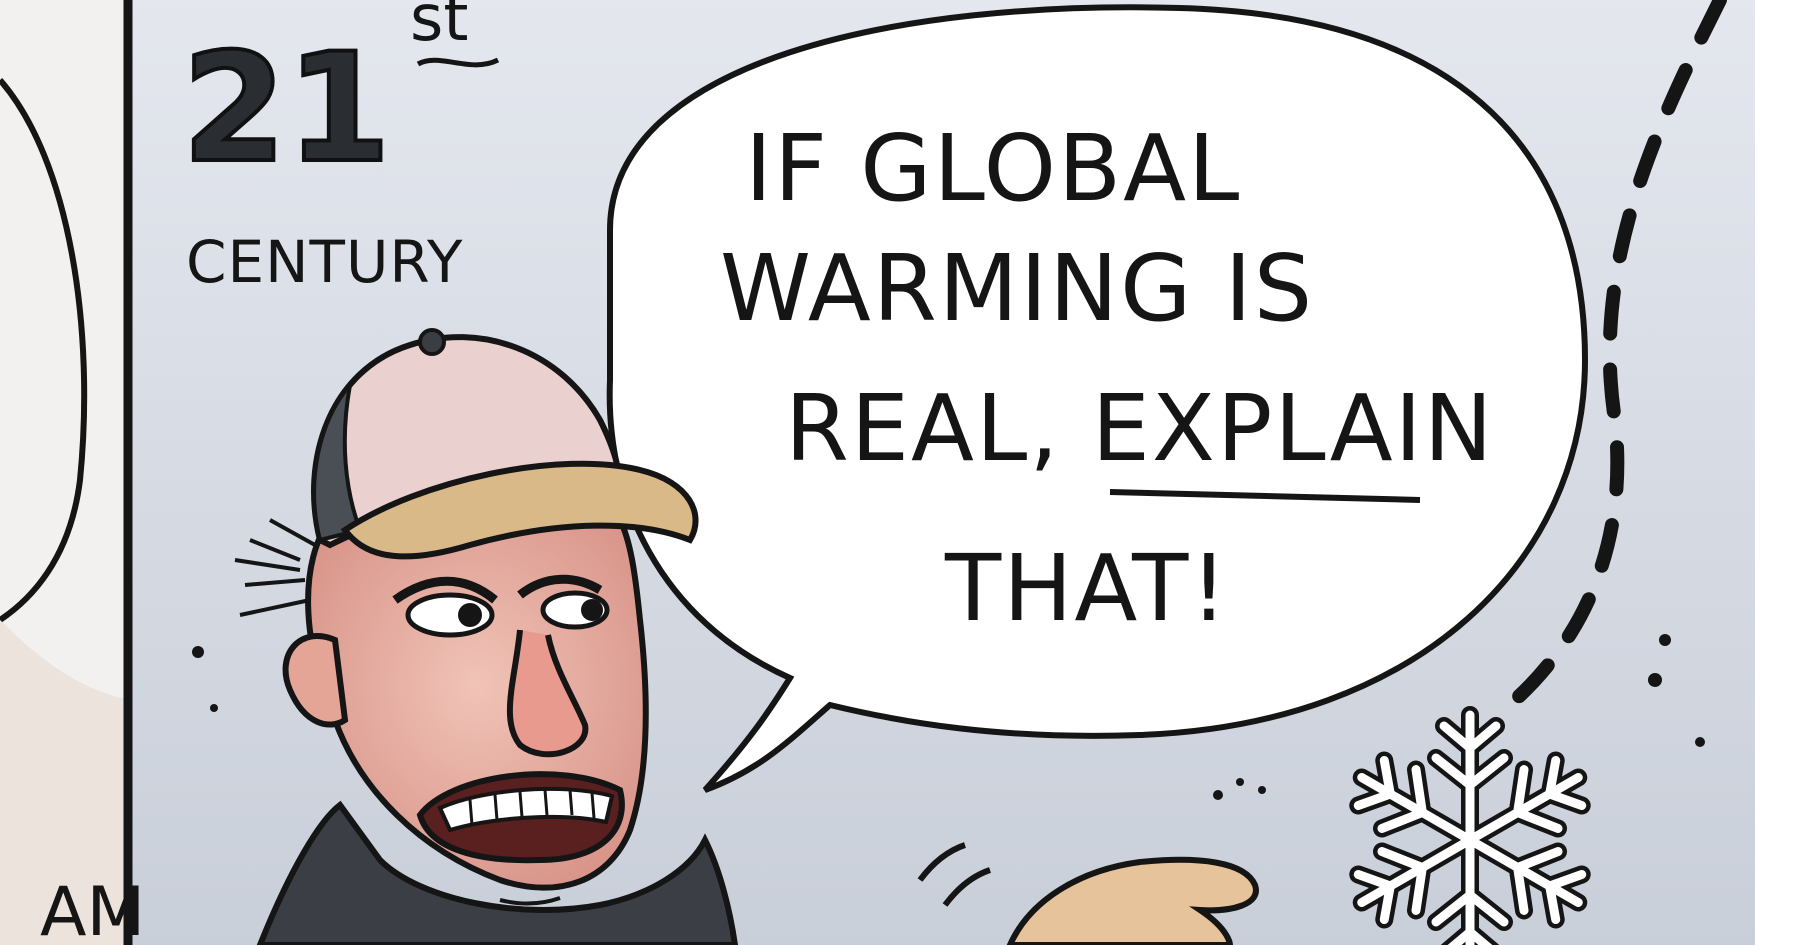 This screenshot has width=1800, height=945. I want to click on right-margin, so click(1777, 472).